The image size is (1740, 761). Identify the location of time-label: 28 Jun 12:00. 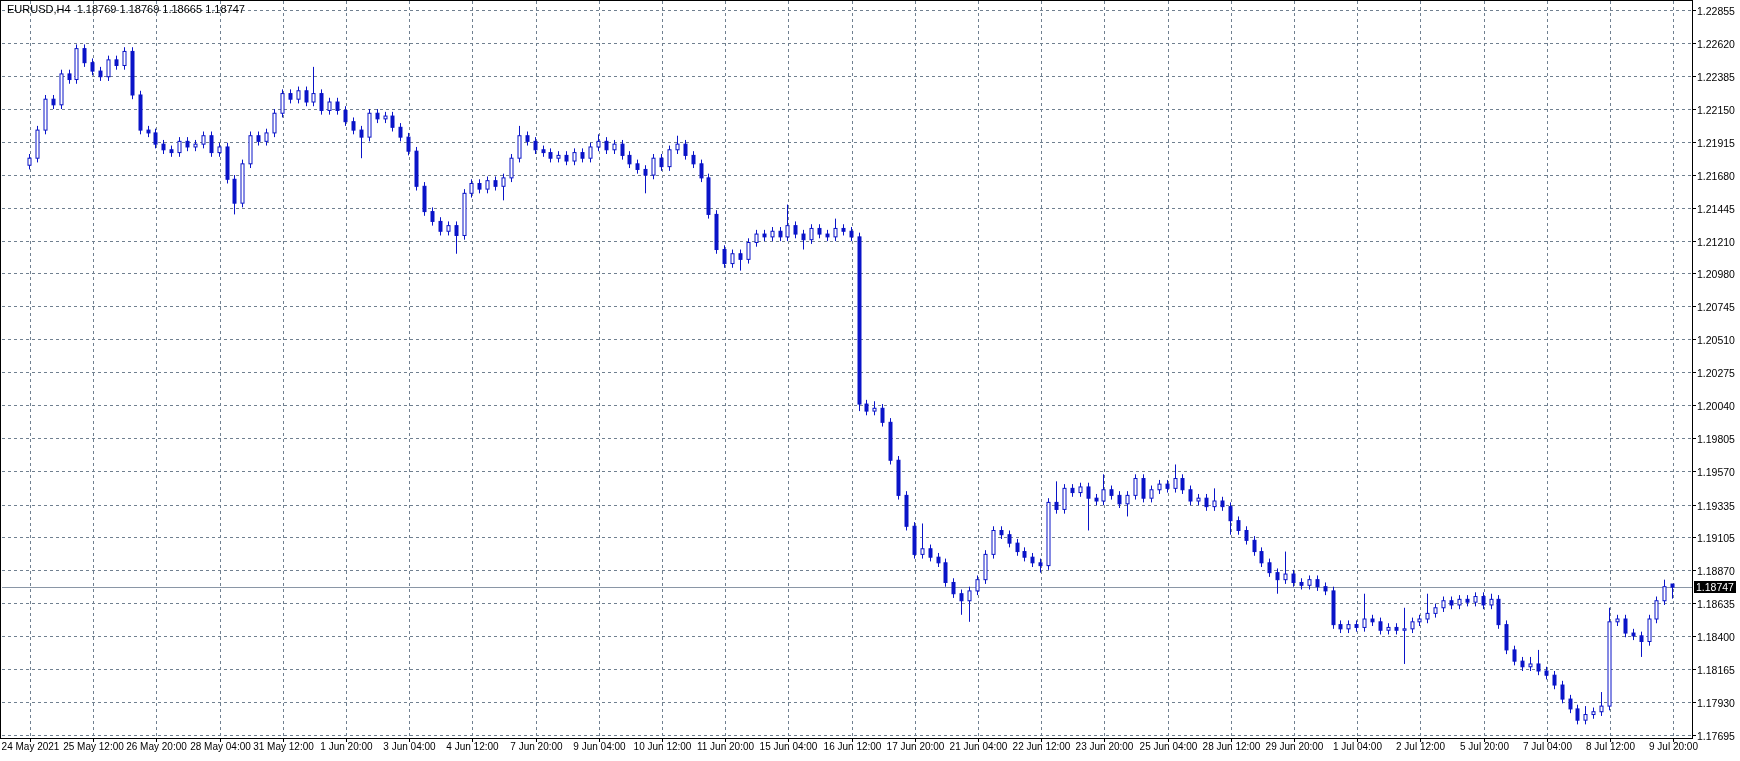
(1231, 747).